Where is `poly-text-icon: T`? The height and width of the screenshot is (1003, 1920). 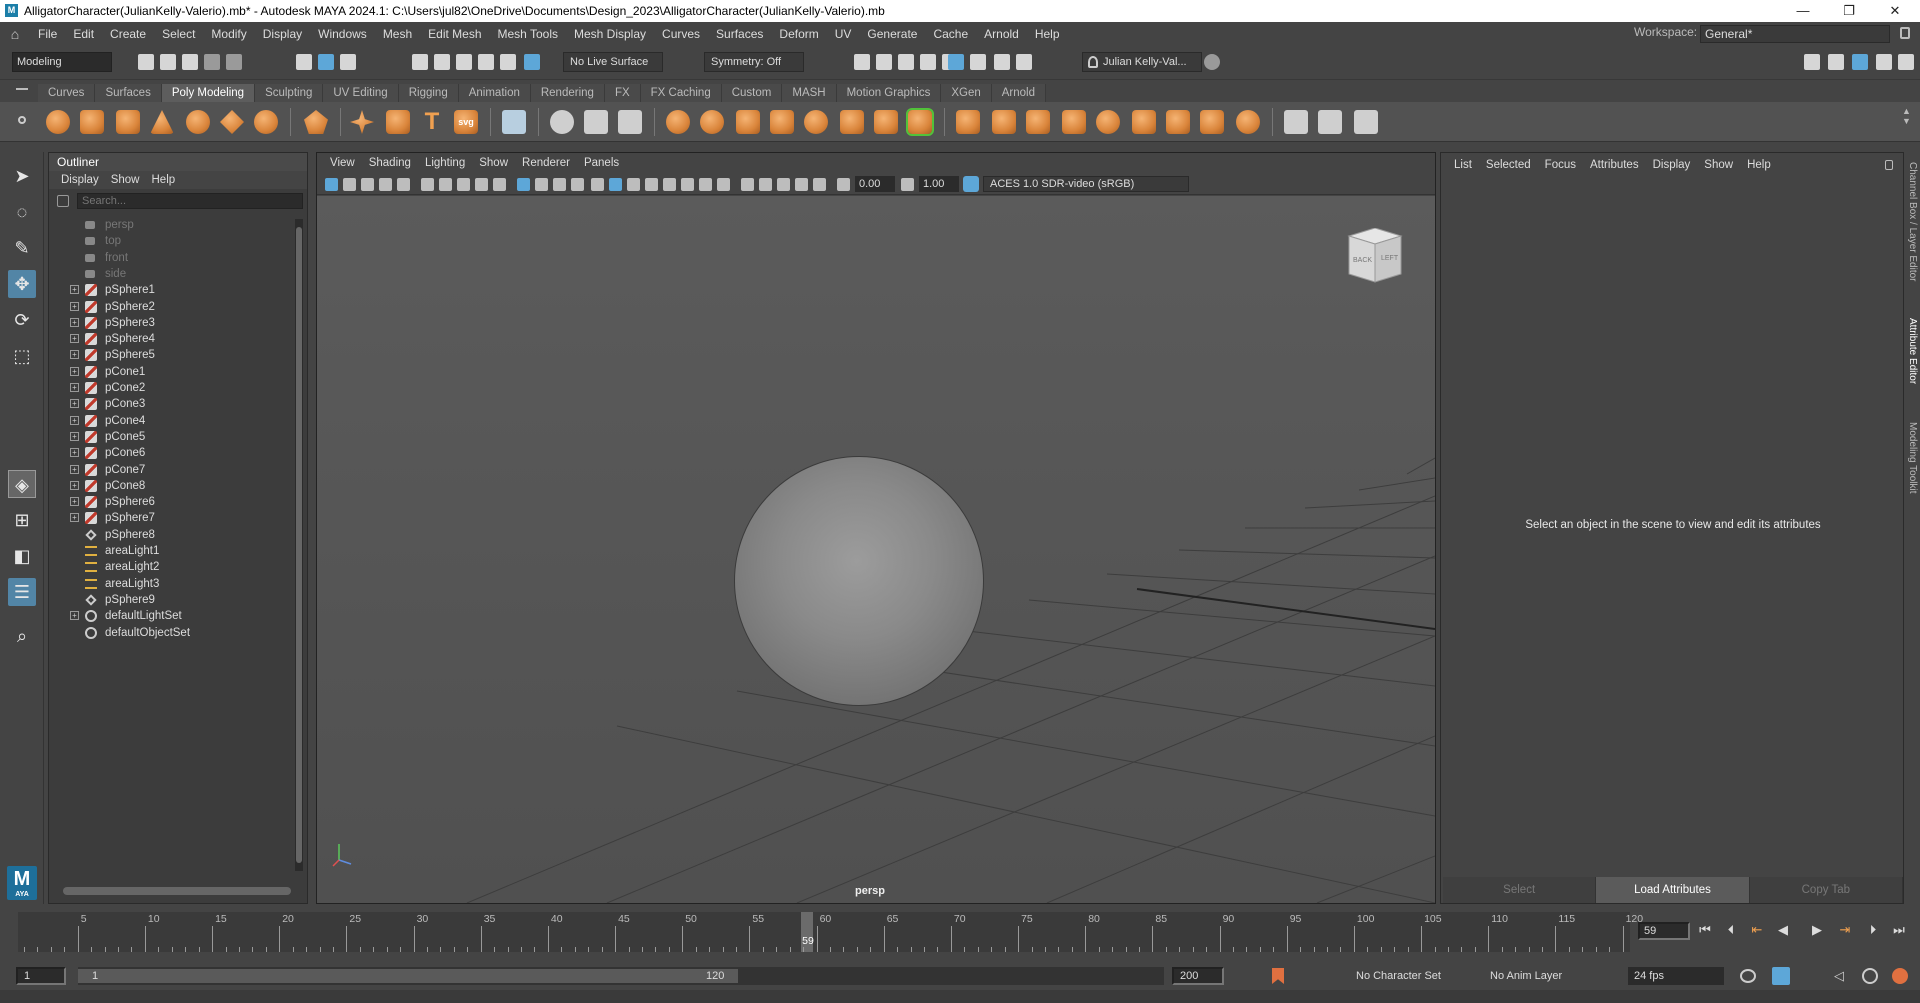
poly-text-icon: T is located at coordinates (432, 122).